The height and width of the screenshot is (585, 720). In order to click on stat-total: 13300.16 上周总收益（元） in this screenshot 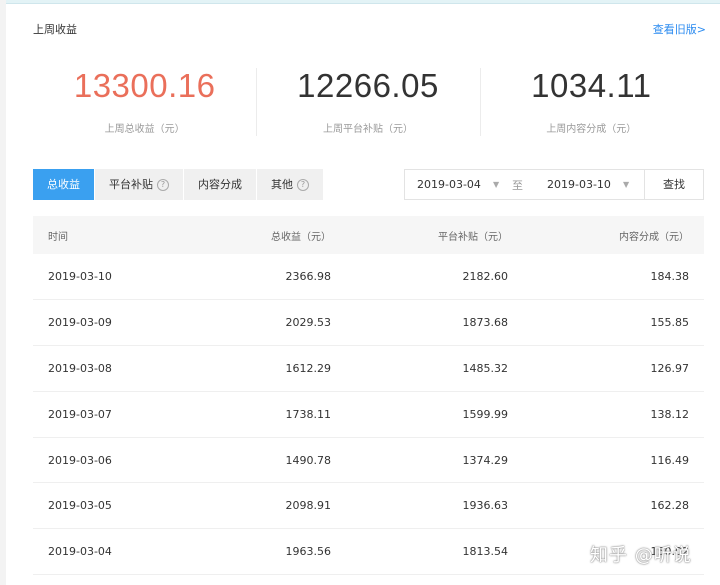, I will do `click(144, 102)`.